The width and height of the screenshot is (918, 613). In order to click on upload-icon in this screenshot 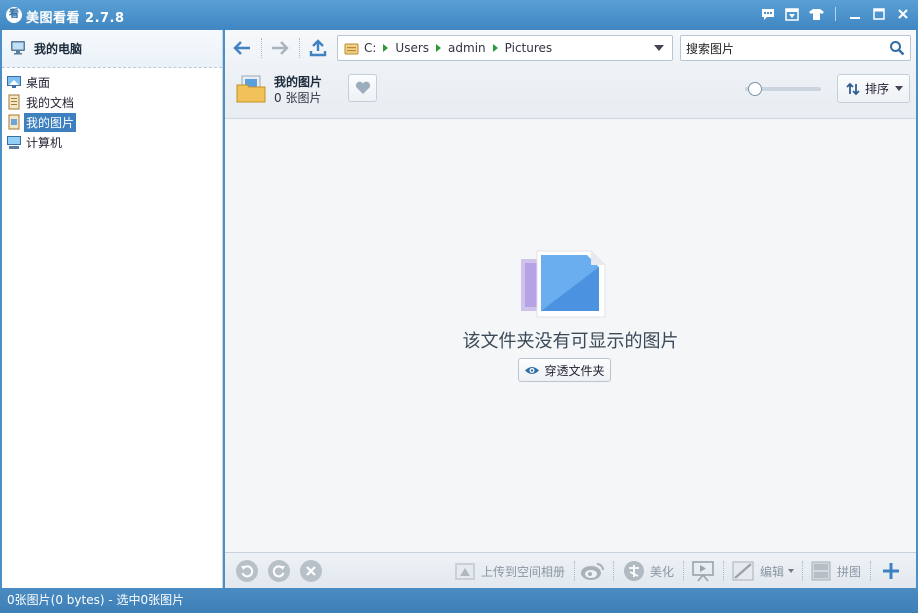, I will do `click(465, 571)`.